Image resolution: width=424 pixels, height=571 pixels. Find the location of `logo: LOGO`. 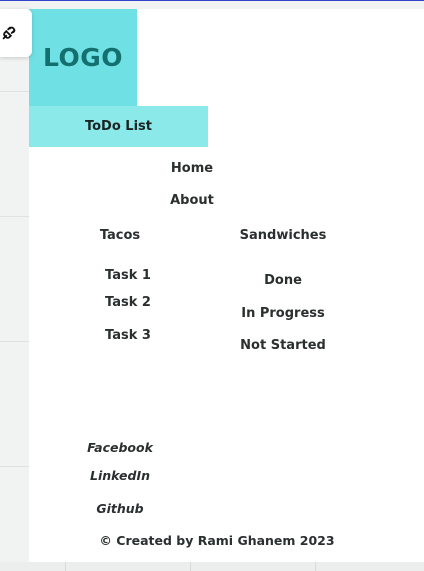

logo: LOGO is located at coordinates (83, 57).